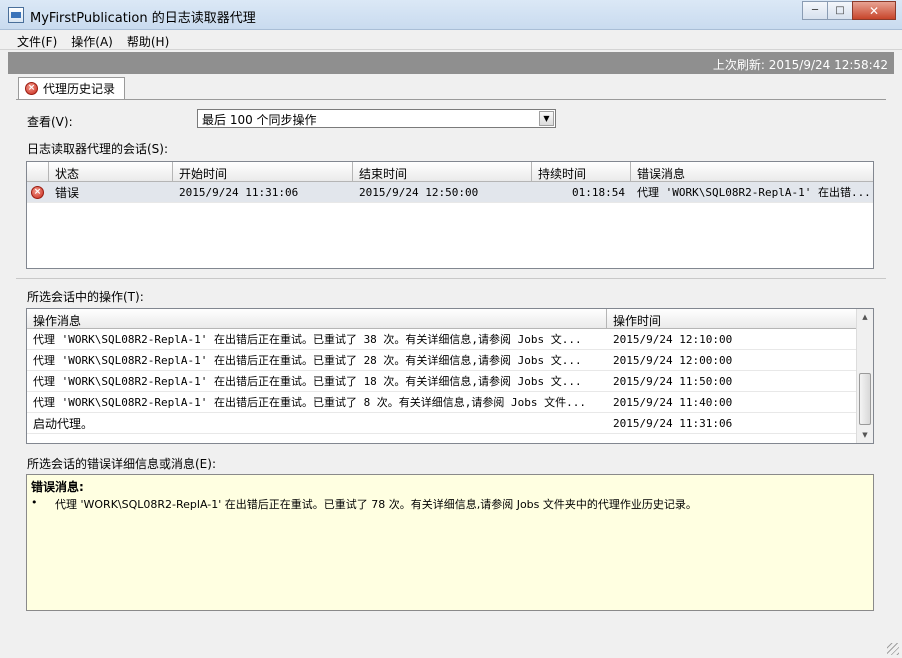 The width and height of the screenshot is (902, 658). I want to click on col-action-time: 操作时间, so click(732, 318).